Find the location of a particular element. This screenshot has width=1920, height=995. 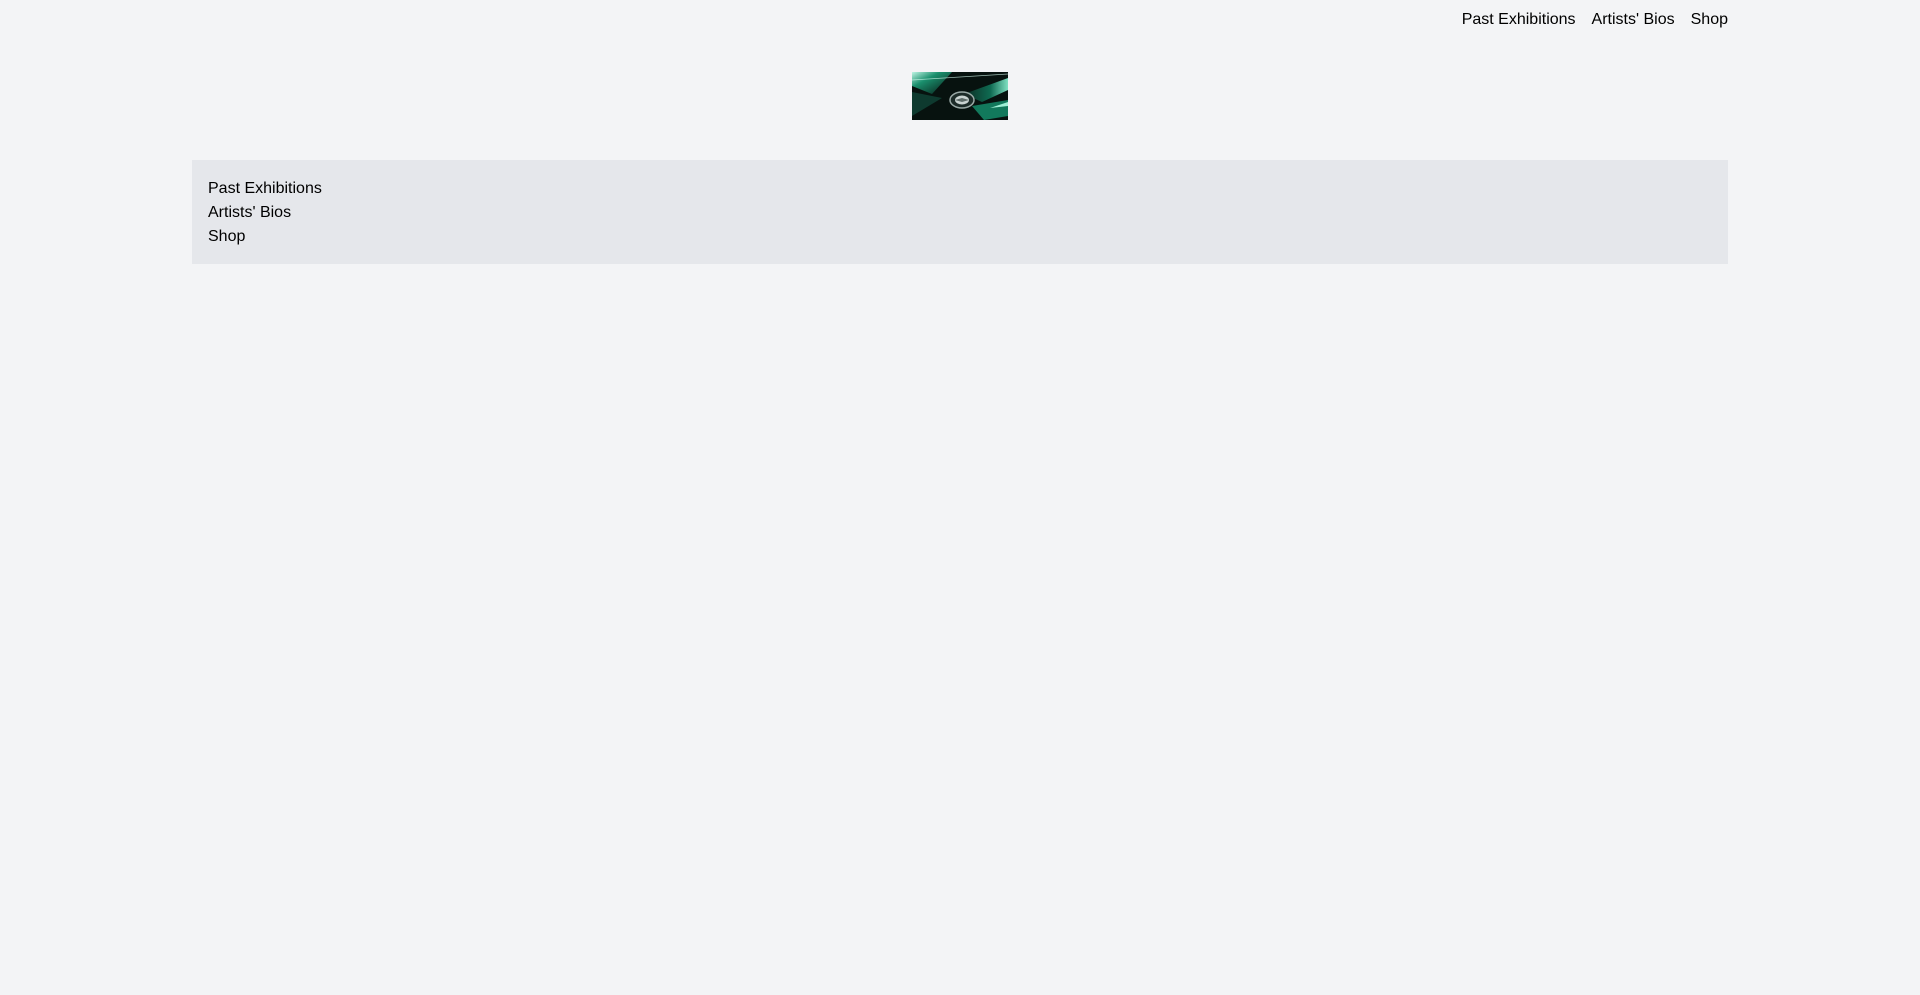

menu-link-shop: Shop is located at coordinates (960, 237).